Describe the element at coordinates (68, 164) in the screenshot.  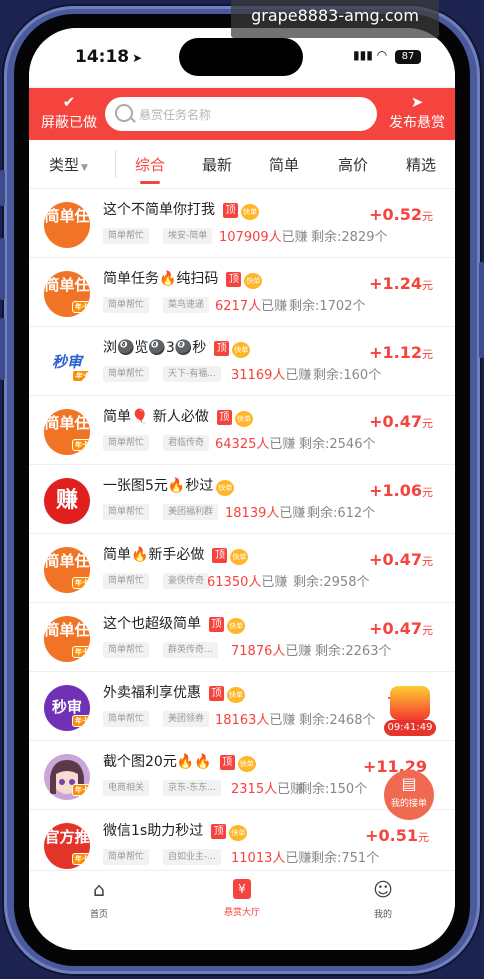
I see `type-filter-dropdown: 类型 ▼` at that location.